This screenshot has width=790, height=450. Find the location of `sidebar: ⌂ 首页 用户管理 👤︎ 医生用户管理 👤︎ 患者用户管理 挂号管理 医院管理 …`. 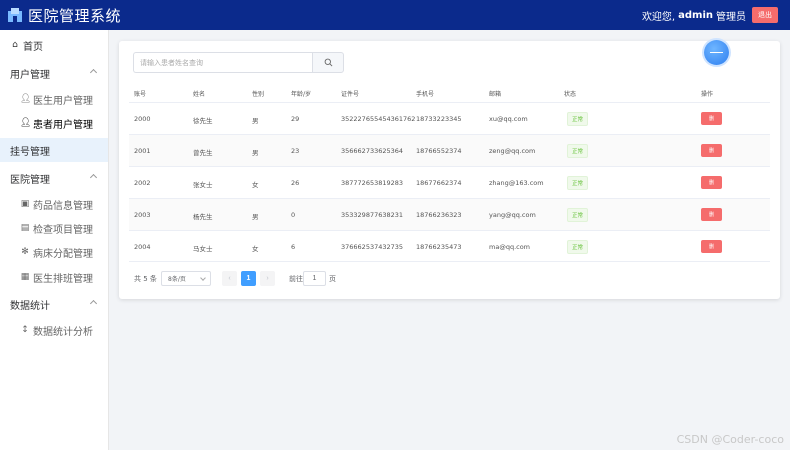

sidebar: ⌂ 首页 用户管理 👤︎ 医生用户管理 👤︎ 患者用户管理 挂号管理 医院管理 … is located at coordinates (54, 240).